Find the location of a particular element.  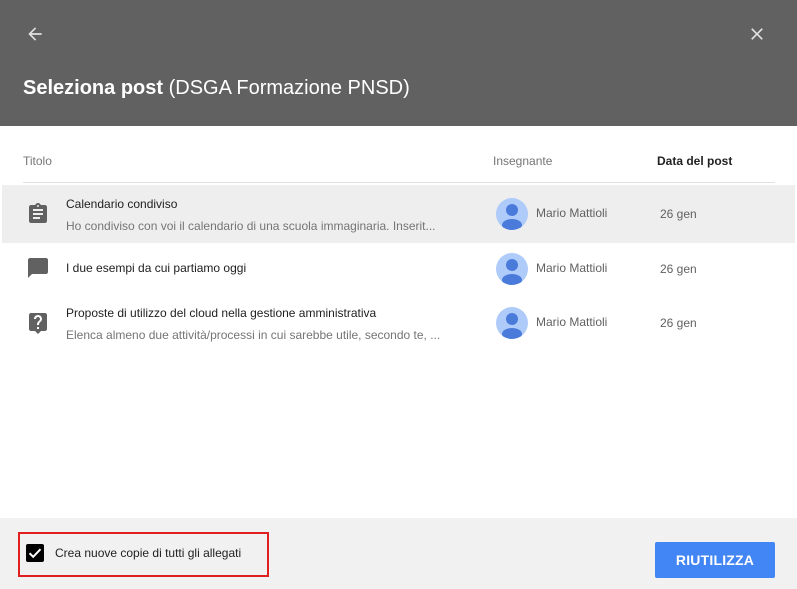

arrow-back-icon is located at coordinates (35, 34).